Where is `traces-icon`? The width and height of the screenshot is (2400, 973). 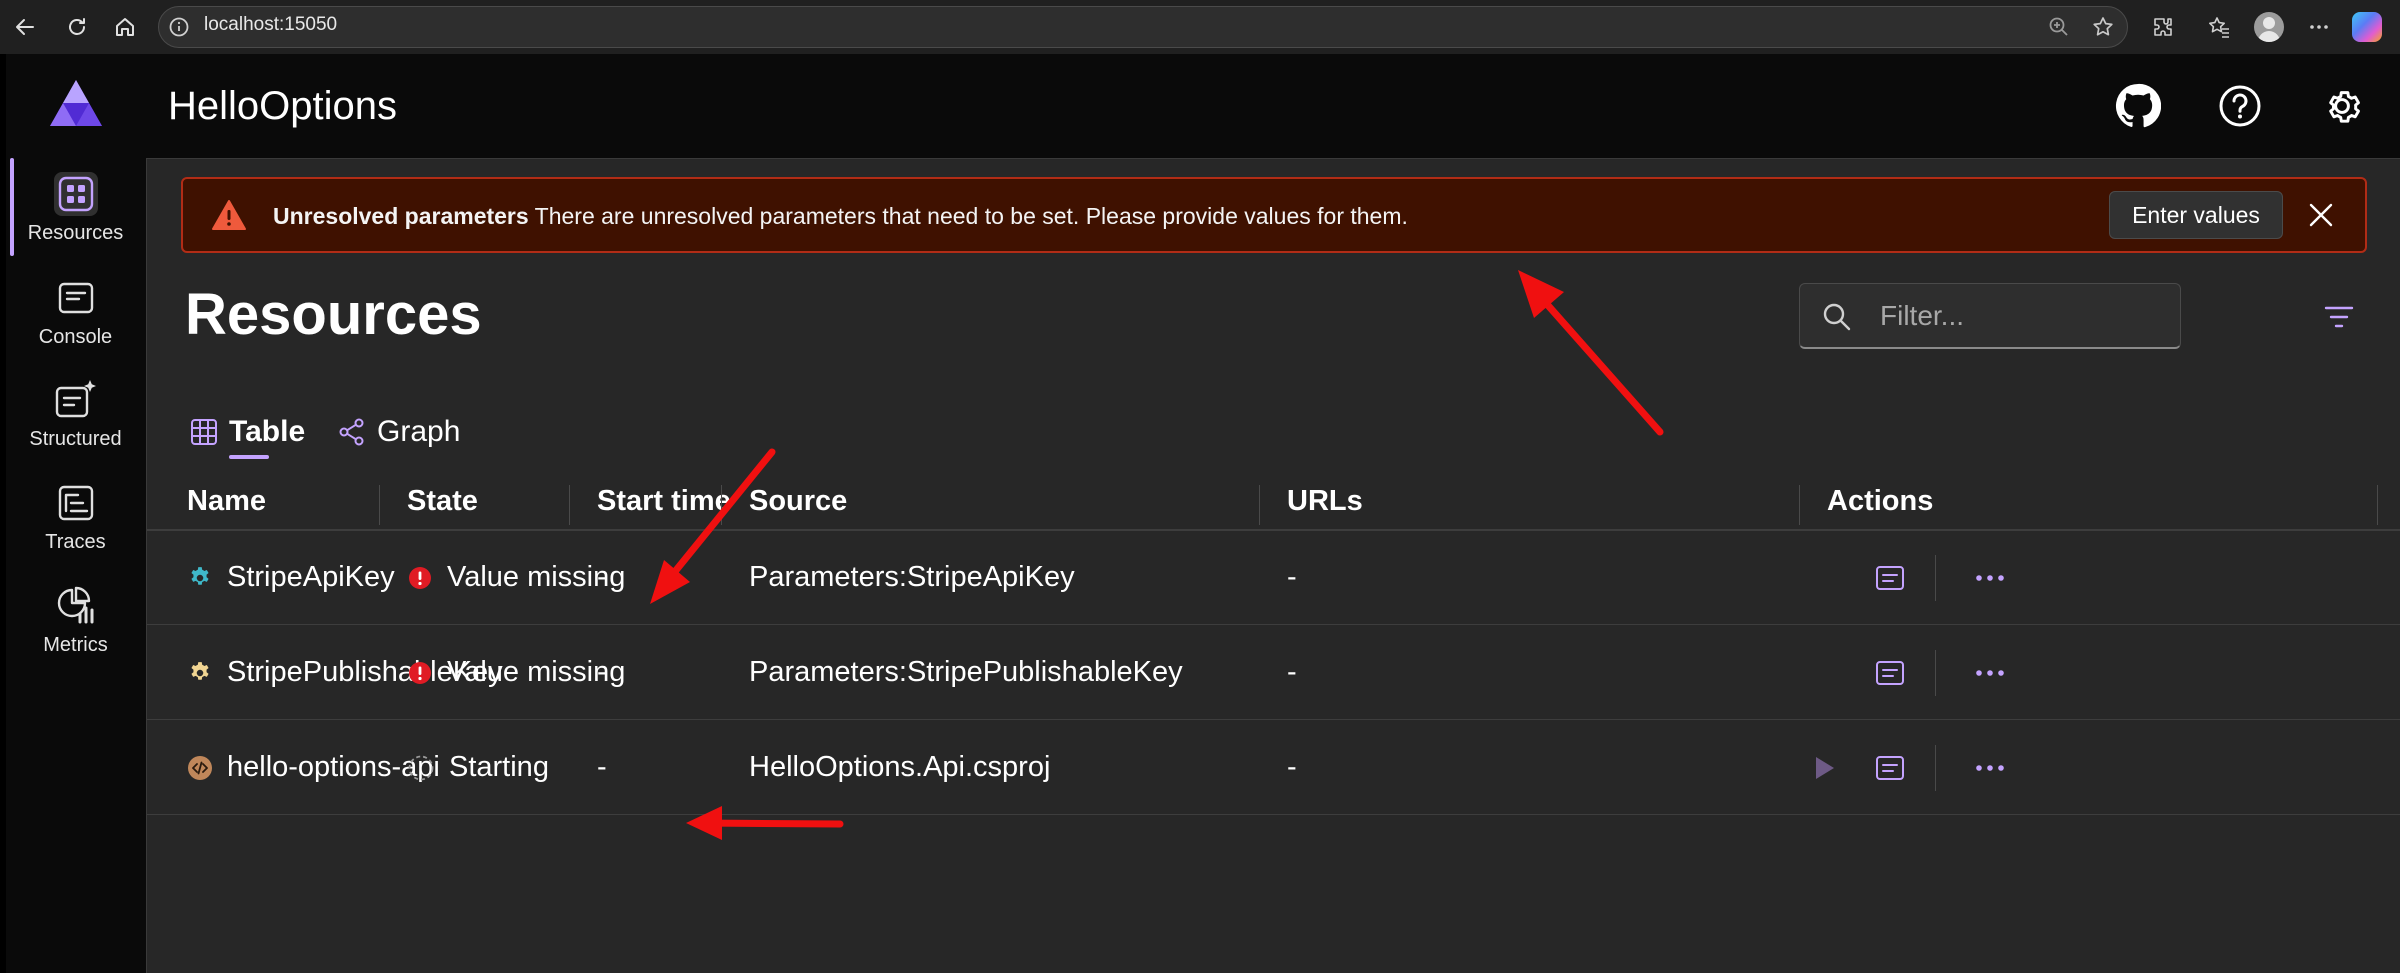 traces-icon is located at coordinates (76, 503).